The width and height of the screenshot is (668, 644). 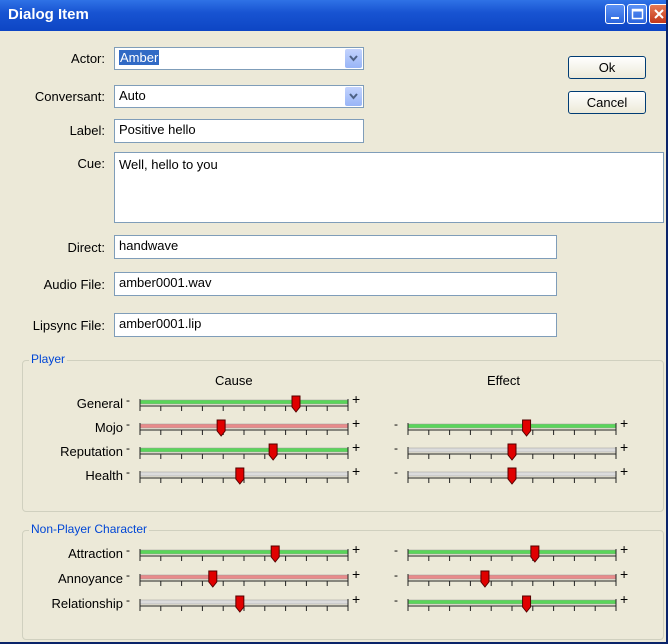 What do you see at coordinates (657, 14) in the screenshot?
I see `close-button` at bounding box center [657, 14].